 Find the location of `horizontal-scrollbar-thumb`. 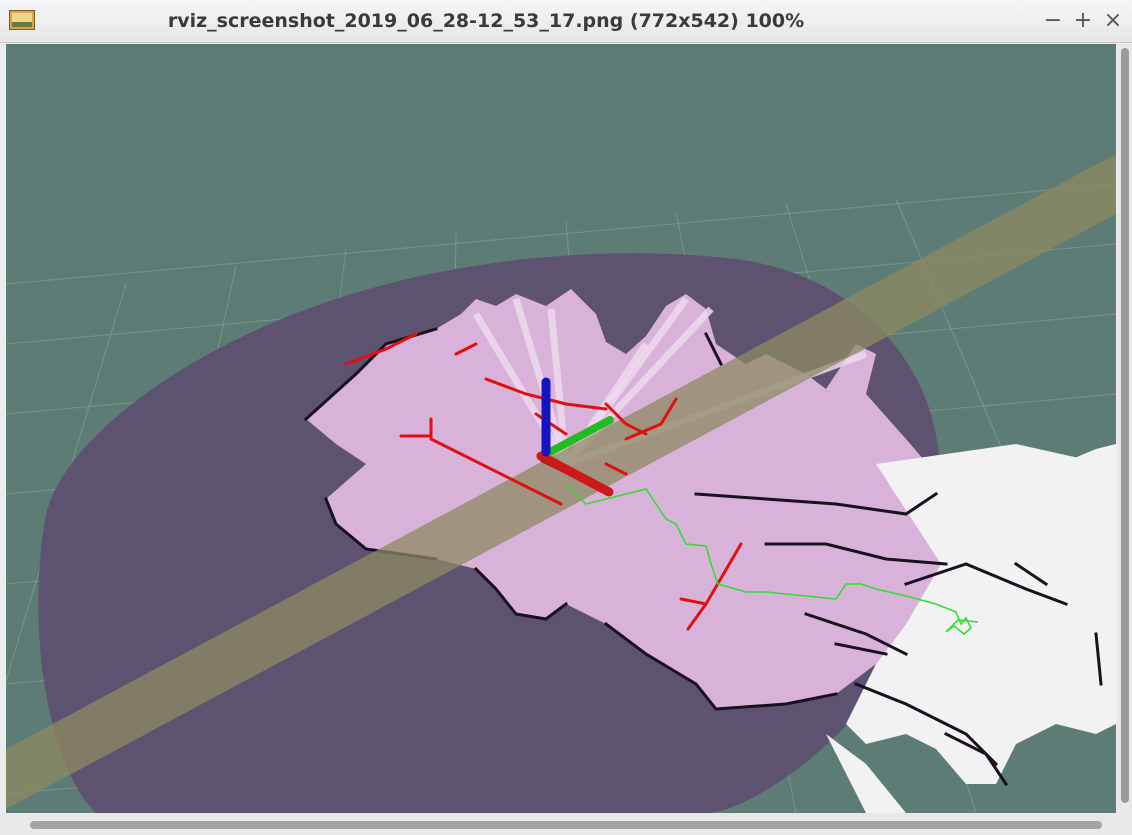

horizontal-scrollbar-thumb is located at coordinates (566, 825).